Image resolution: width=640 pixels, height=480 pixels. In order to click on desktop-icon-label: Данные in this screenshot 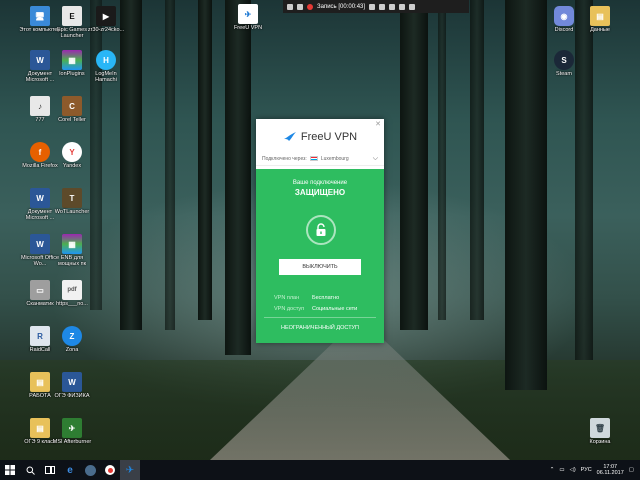, I will do `click(600, 30)`.